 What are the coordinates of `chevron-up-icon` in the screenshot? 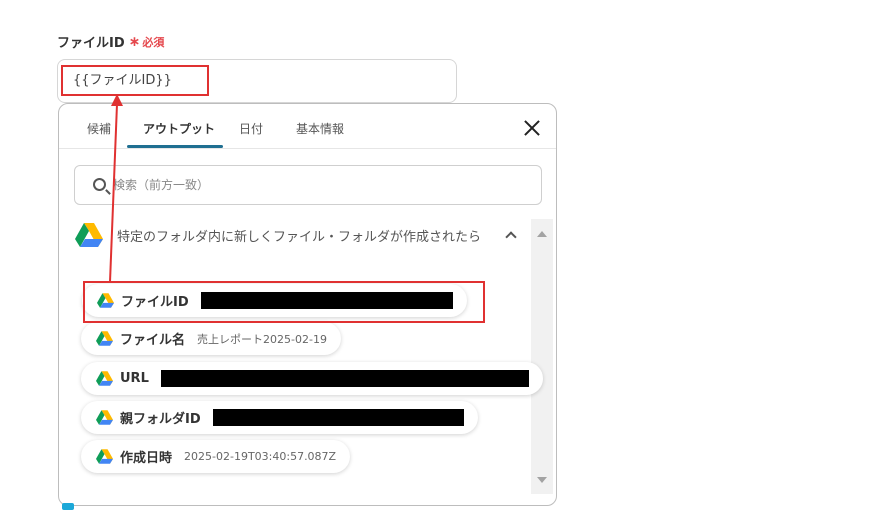 It's located at (511, 237).